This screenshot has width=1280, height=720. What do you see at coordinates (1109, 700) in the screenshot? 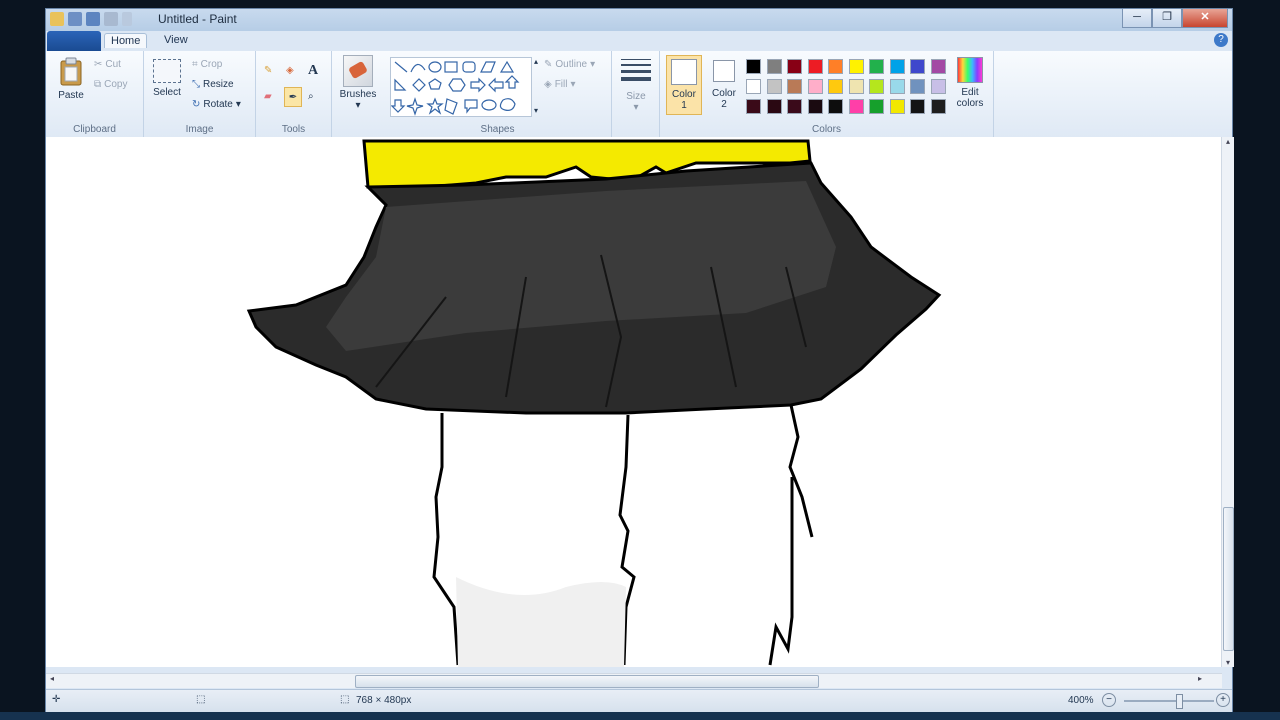
I see `zoom-out-button: −` at bounding box center [1109, 700].